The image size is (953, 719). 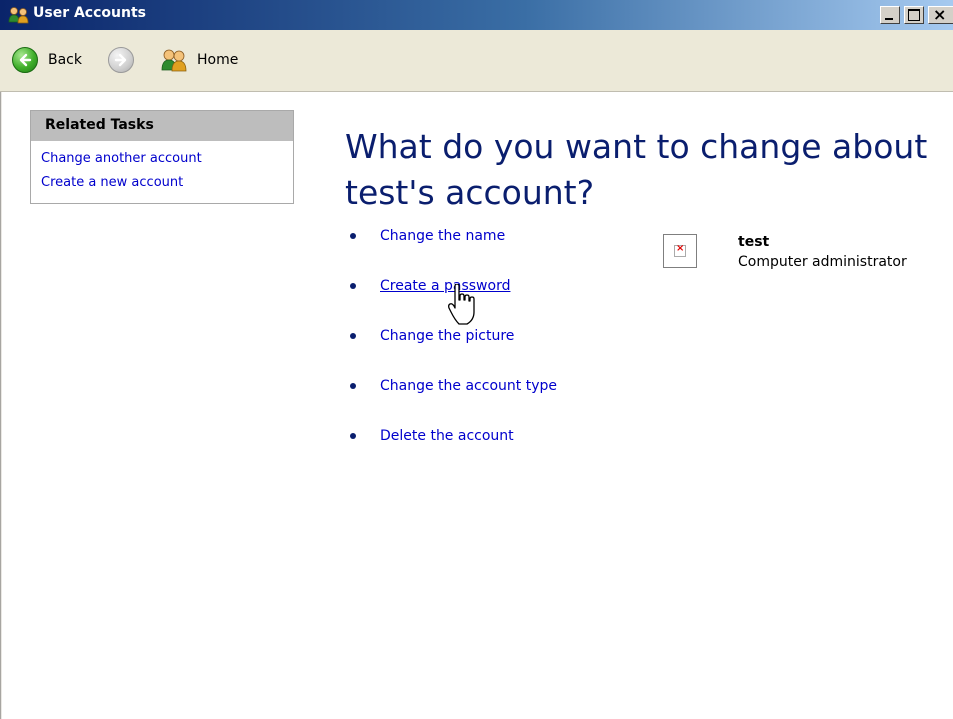 What do you see at coordinates (167, 159) in the screenshot?
I see `change-another-account-link: Change another account` at bounding box center [167, 159].